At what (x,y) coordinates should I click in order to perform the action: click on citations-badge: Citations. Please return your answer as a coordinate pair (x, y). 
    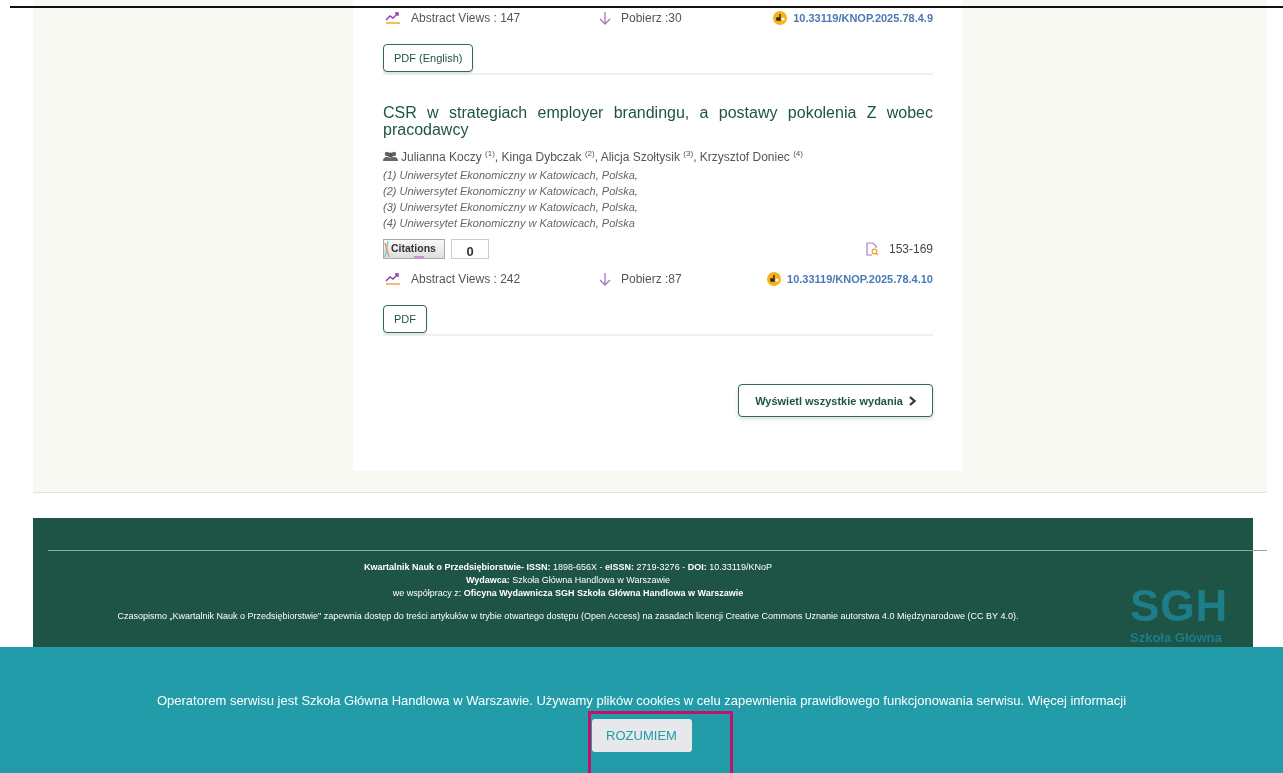
    Looking at the image, I should click on (414, 249).